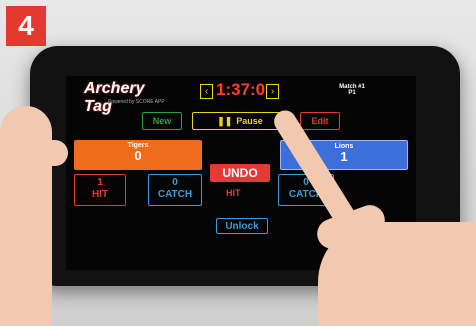 The width and height of the screenshot is (476, 326). What do you see at coordinates (241, 89) in the screenshot?
I see `match-timer: 1:37:0` at bounding box center [241, 89].